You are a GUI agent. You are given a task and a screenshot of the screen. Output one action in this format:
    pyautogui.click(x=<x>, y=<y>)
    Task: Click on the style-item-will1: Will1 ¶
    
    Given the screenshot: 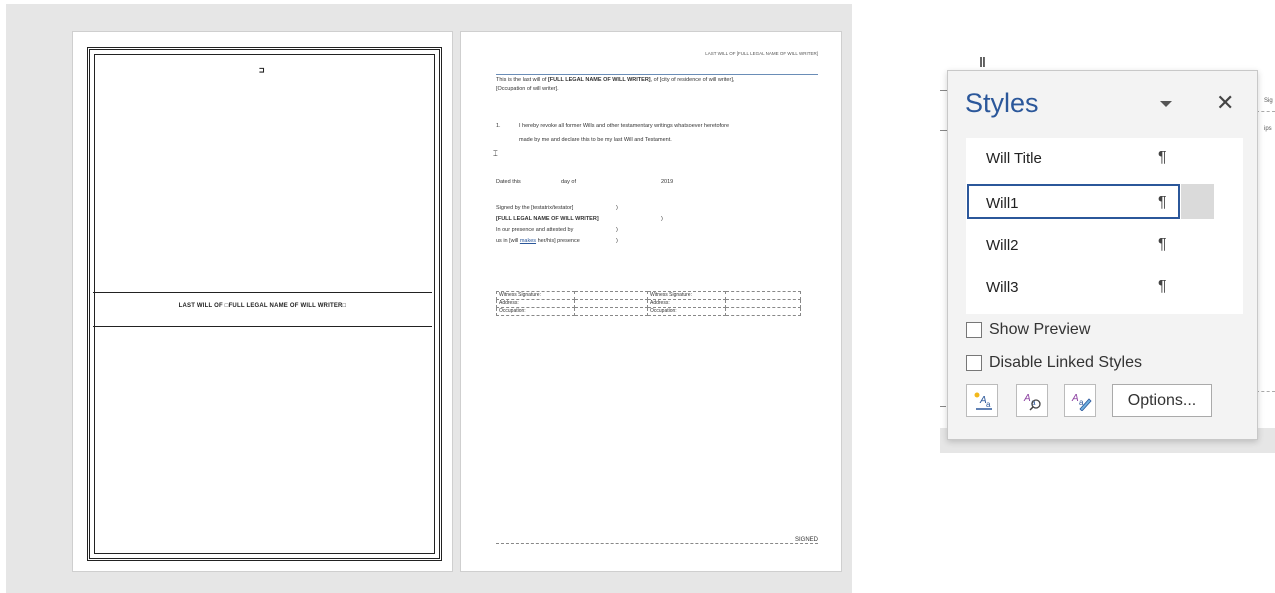 What is the action you would take?
    pyautogui.click(x=1104, y=203)
    